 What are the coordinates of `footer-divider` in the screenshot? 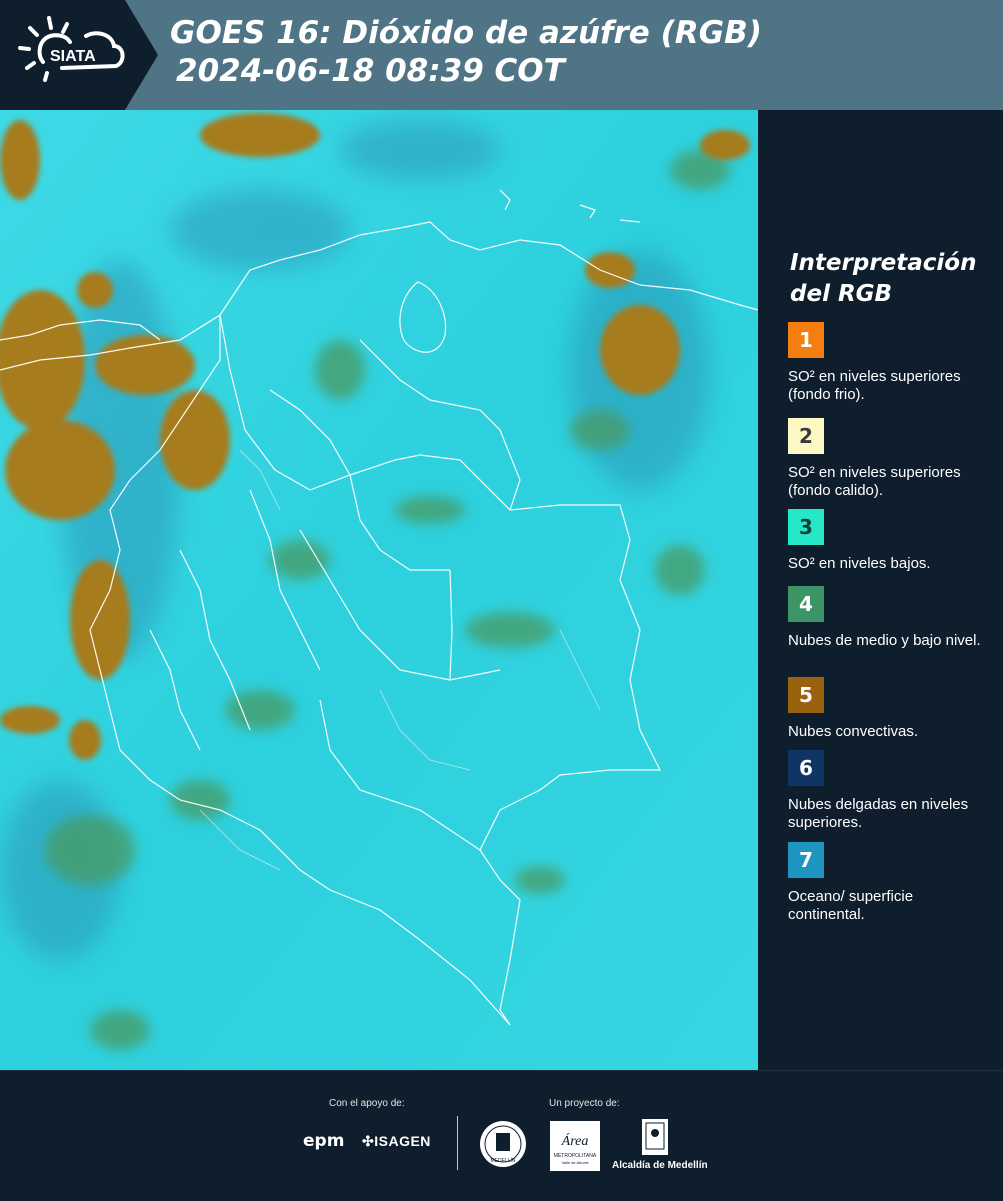 It's located at (457, 1143).